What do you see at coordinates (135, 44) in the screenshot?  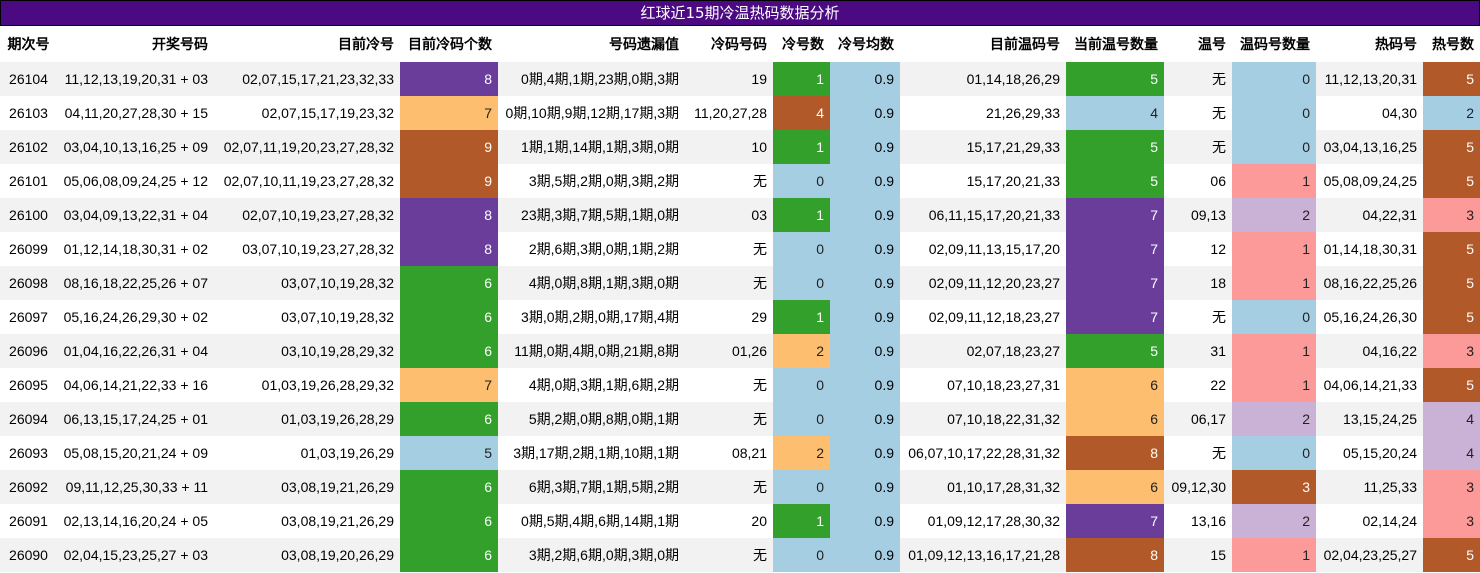 I see `header-cell: 开奖号码` at bounding box center [135, 44].